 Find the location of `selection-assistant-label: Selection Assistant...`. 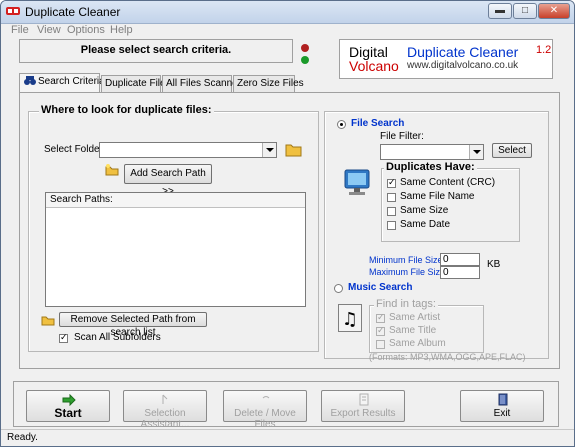

selection-assistant-label: Selection Assistant... is located at coordinates (165, 419).